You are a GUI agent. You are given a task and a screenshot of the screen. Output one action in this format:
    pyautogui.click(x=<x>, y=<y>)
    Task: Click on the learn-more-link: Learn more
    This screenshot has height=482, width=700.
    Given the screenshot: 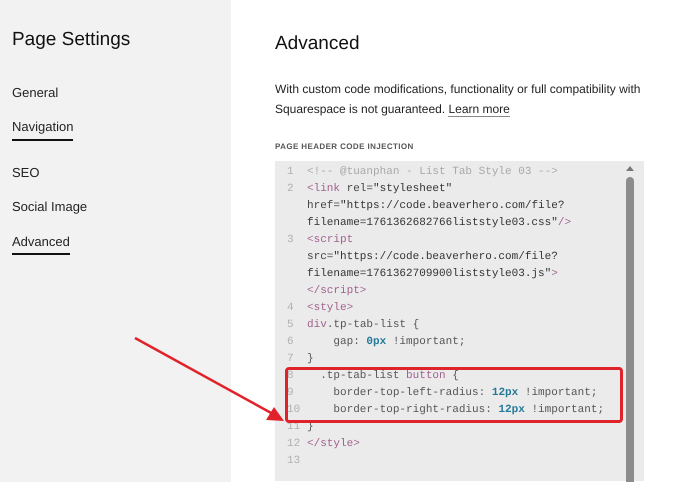 What is the action you would take?
    pyautogui.click(x=479, y=109)
    